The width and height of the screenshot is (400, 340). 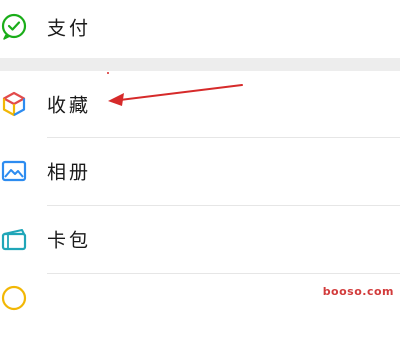 What do you see at coordinates (69, 28) in the screenshot?
I see `menu-item-label: 支付` at bounding box center [69, 28].